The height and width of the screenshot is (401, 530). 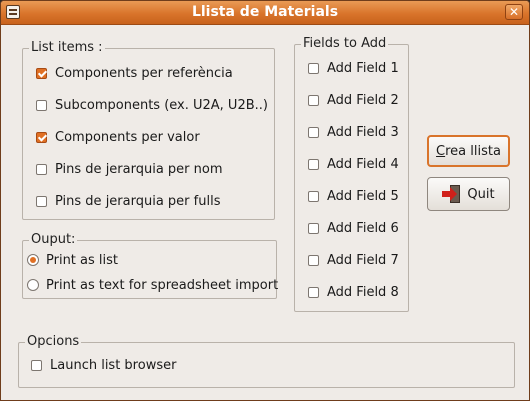 What do you see at coordinates (162, 285) in the screenshot?
I see `print-as-text-label: Print as text for spreadsheet import` at bounding box center [162, 285].